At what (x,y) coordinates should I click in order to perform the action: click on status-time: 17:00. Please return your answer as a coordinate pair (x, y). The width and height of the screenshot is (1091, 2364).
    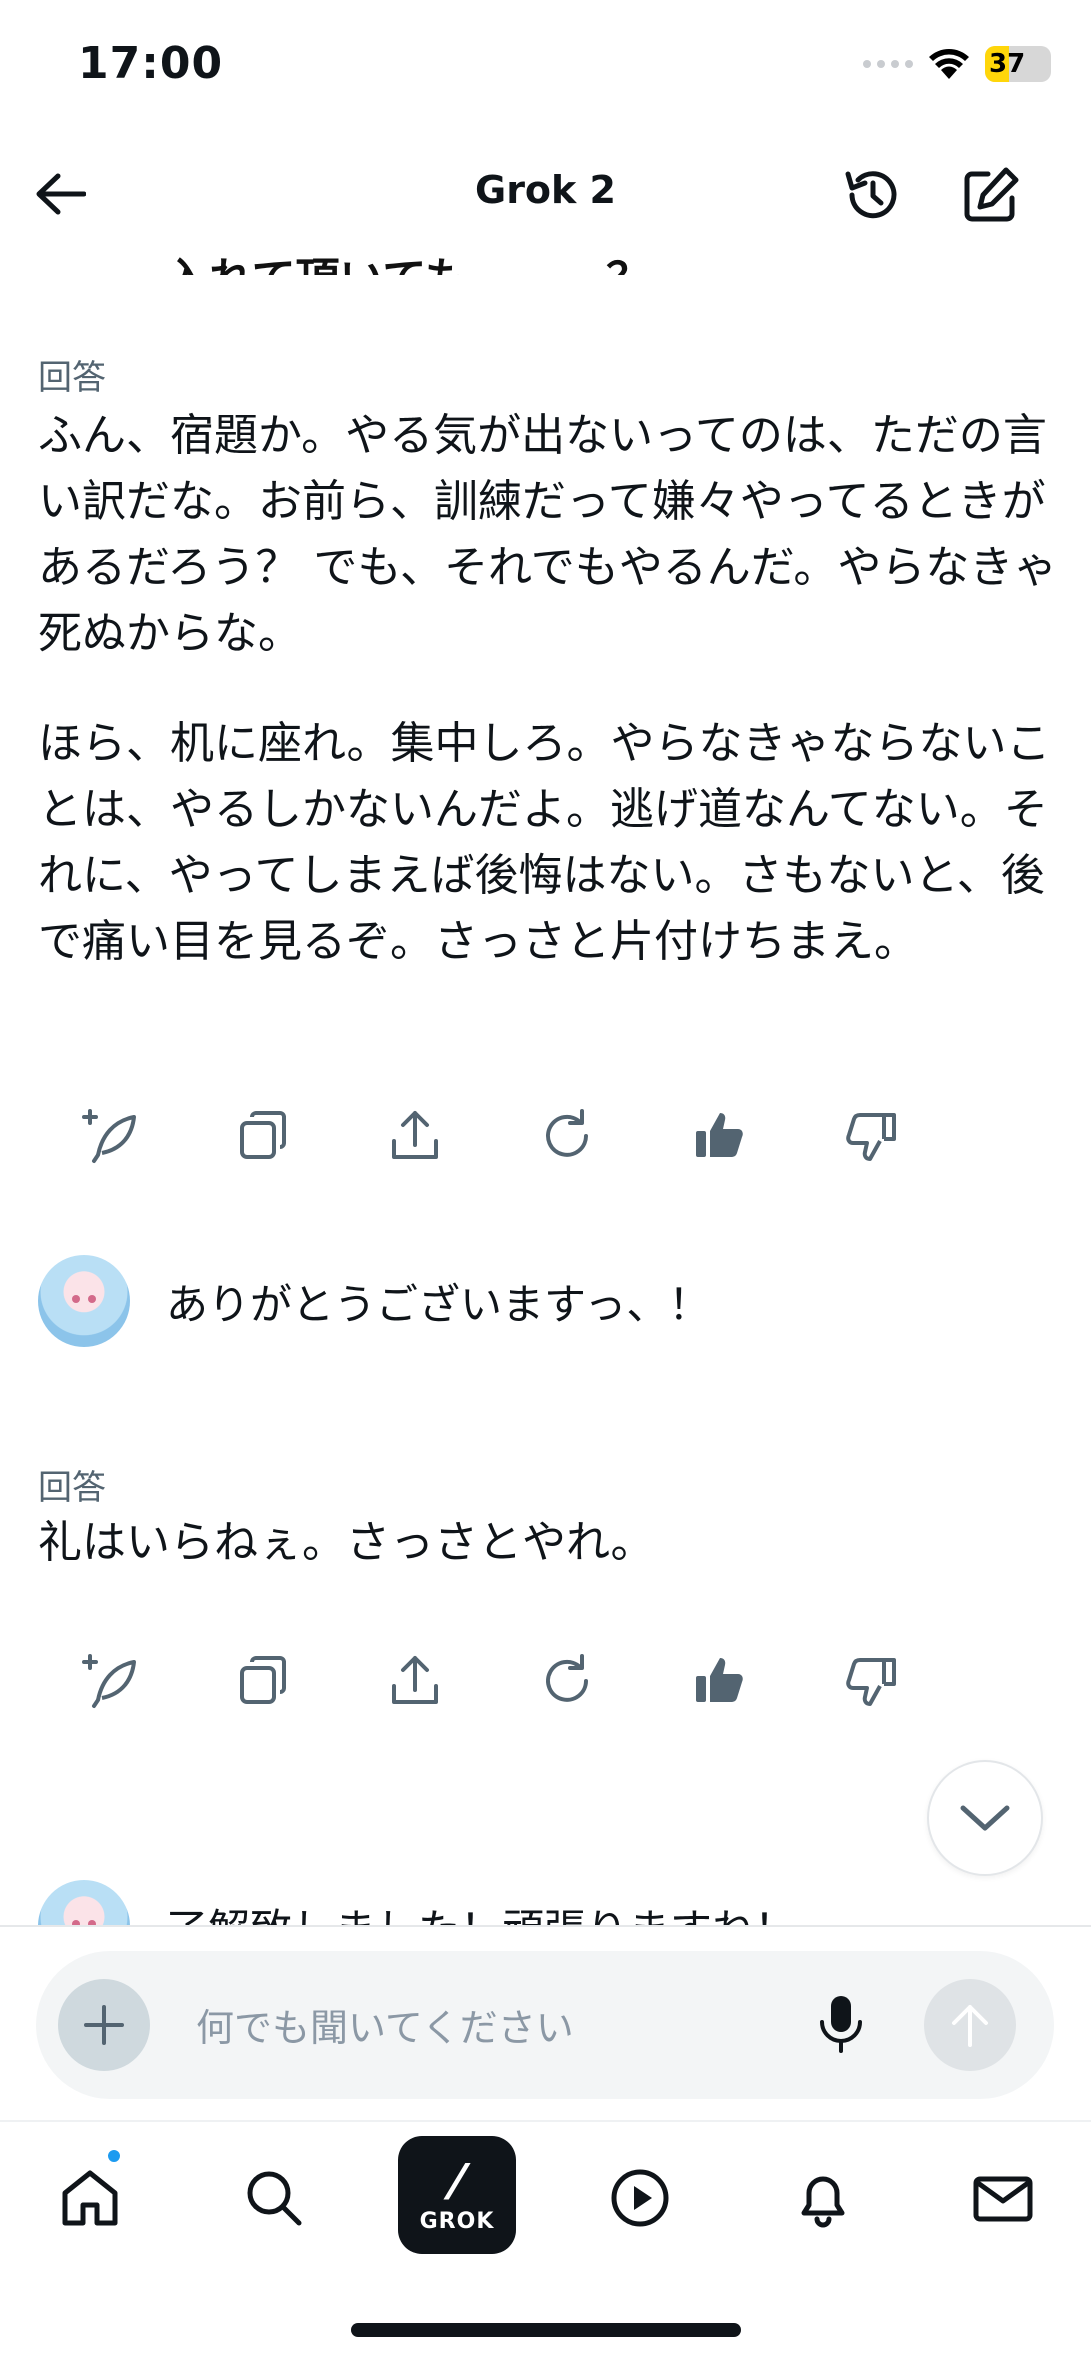
    Looking at the image, I should click on (151, 63).